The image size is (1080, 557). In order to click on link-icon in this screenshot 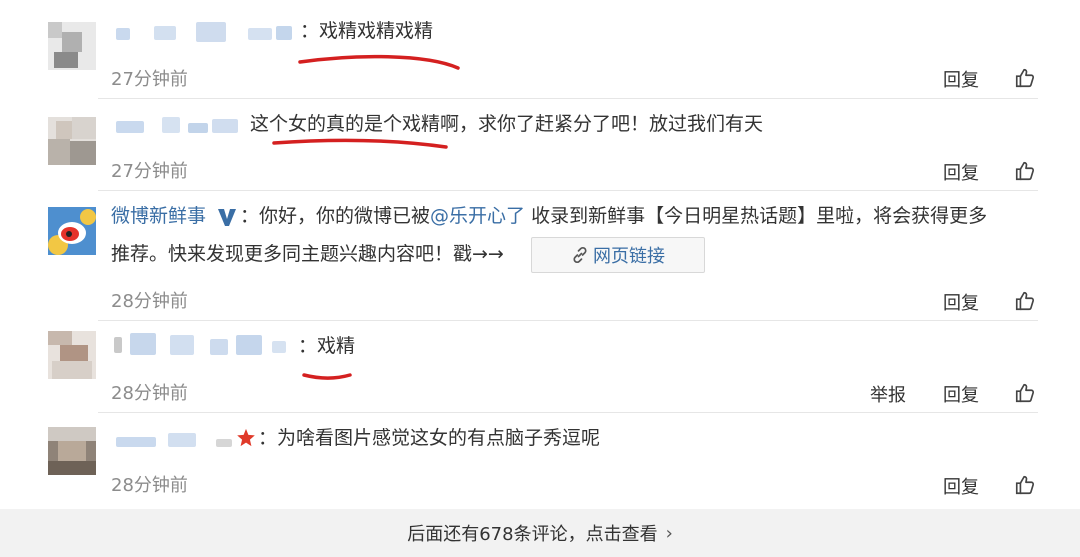, I will do `click(580, 255)`.